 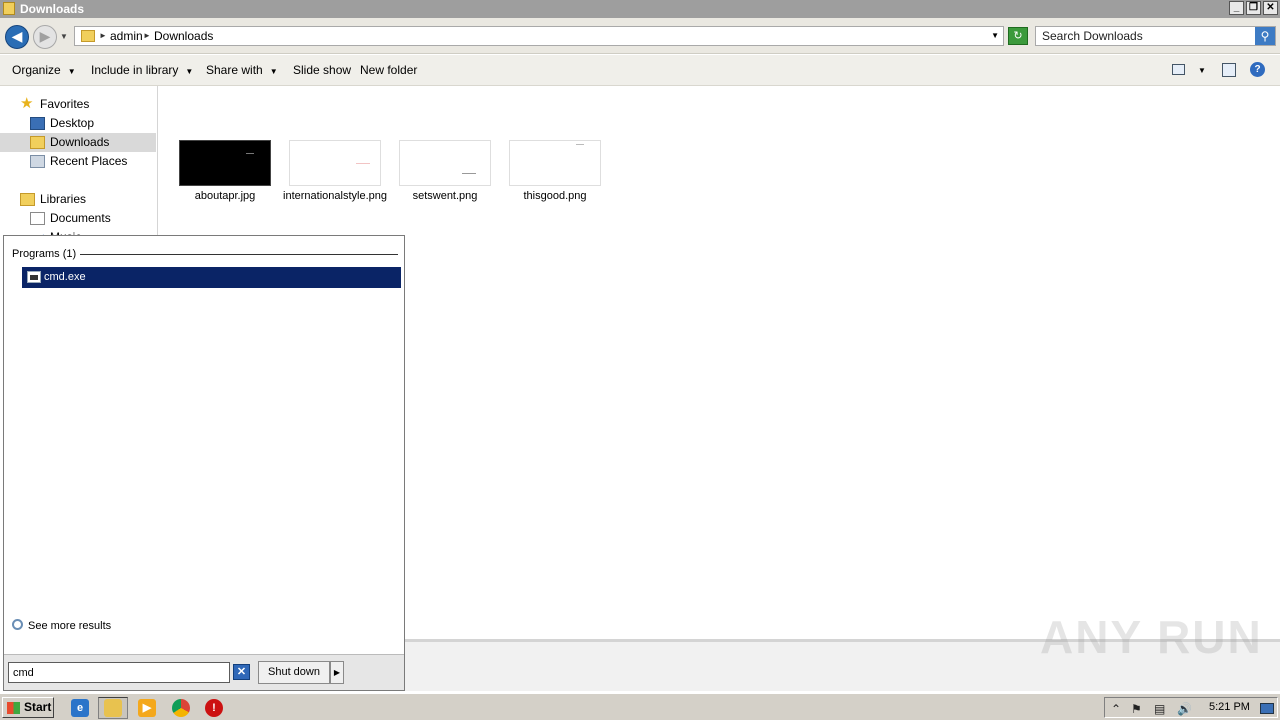 I want to click on nav-libraries: Libraries, so click(x=78, y=199).